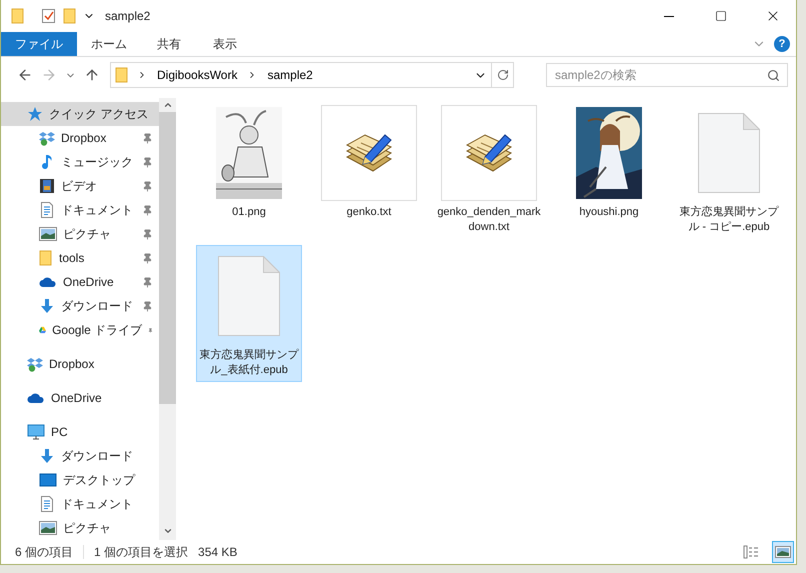 The width and height of the screenshot is (806, 573). What do you see at coordinates (167, 531) in the screenshot?
I see `scroll-down-icon` at bounding box center [167, 531].